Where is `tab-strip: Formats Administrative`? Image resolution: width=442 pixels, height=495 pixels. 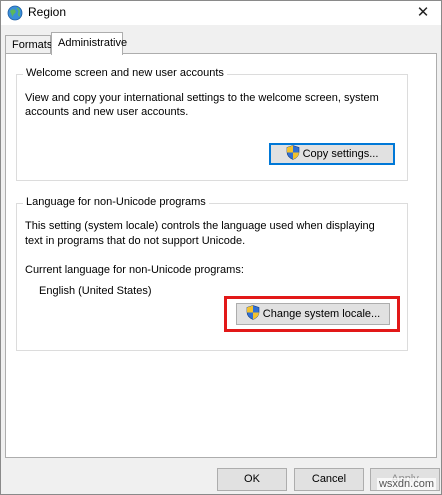
tab-strip: Formats Administrative is located at coordinates (105, 43).